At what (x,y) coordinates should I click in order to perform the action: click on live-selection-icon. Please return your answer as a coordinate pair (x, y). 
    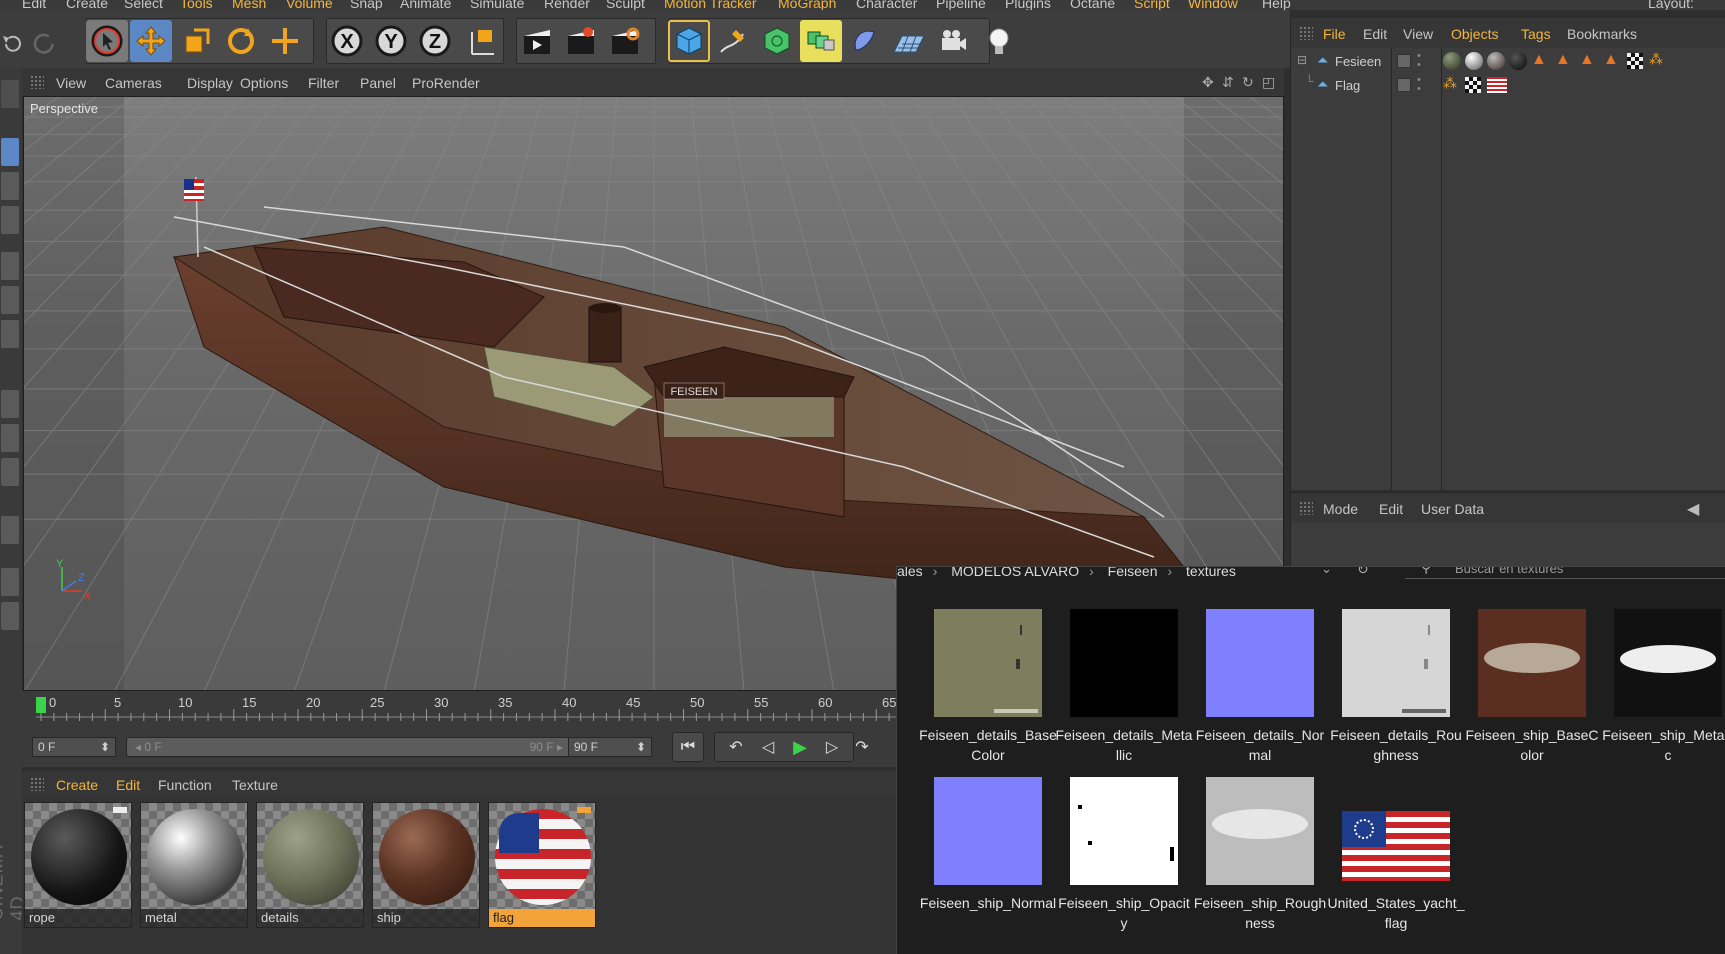
    Looking at the image, I should click on (107, 41).